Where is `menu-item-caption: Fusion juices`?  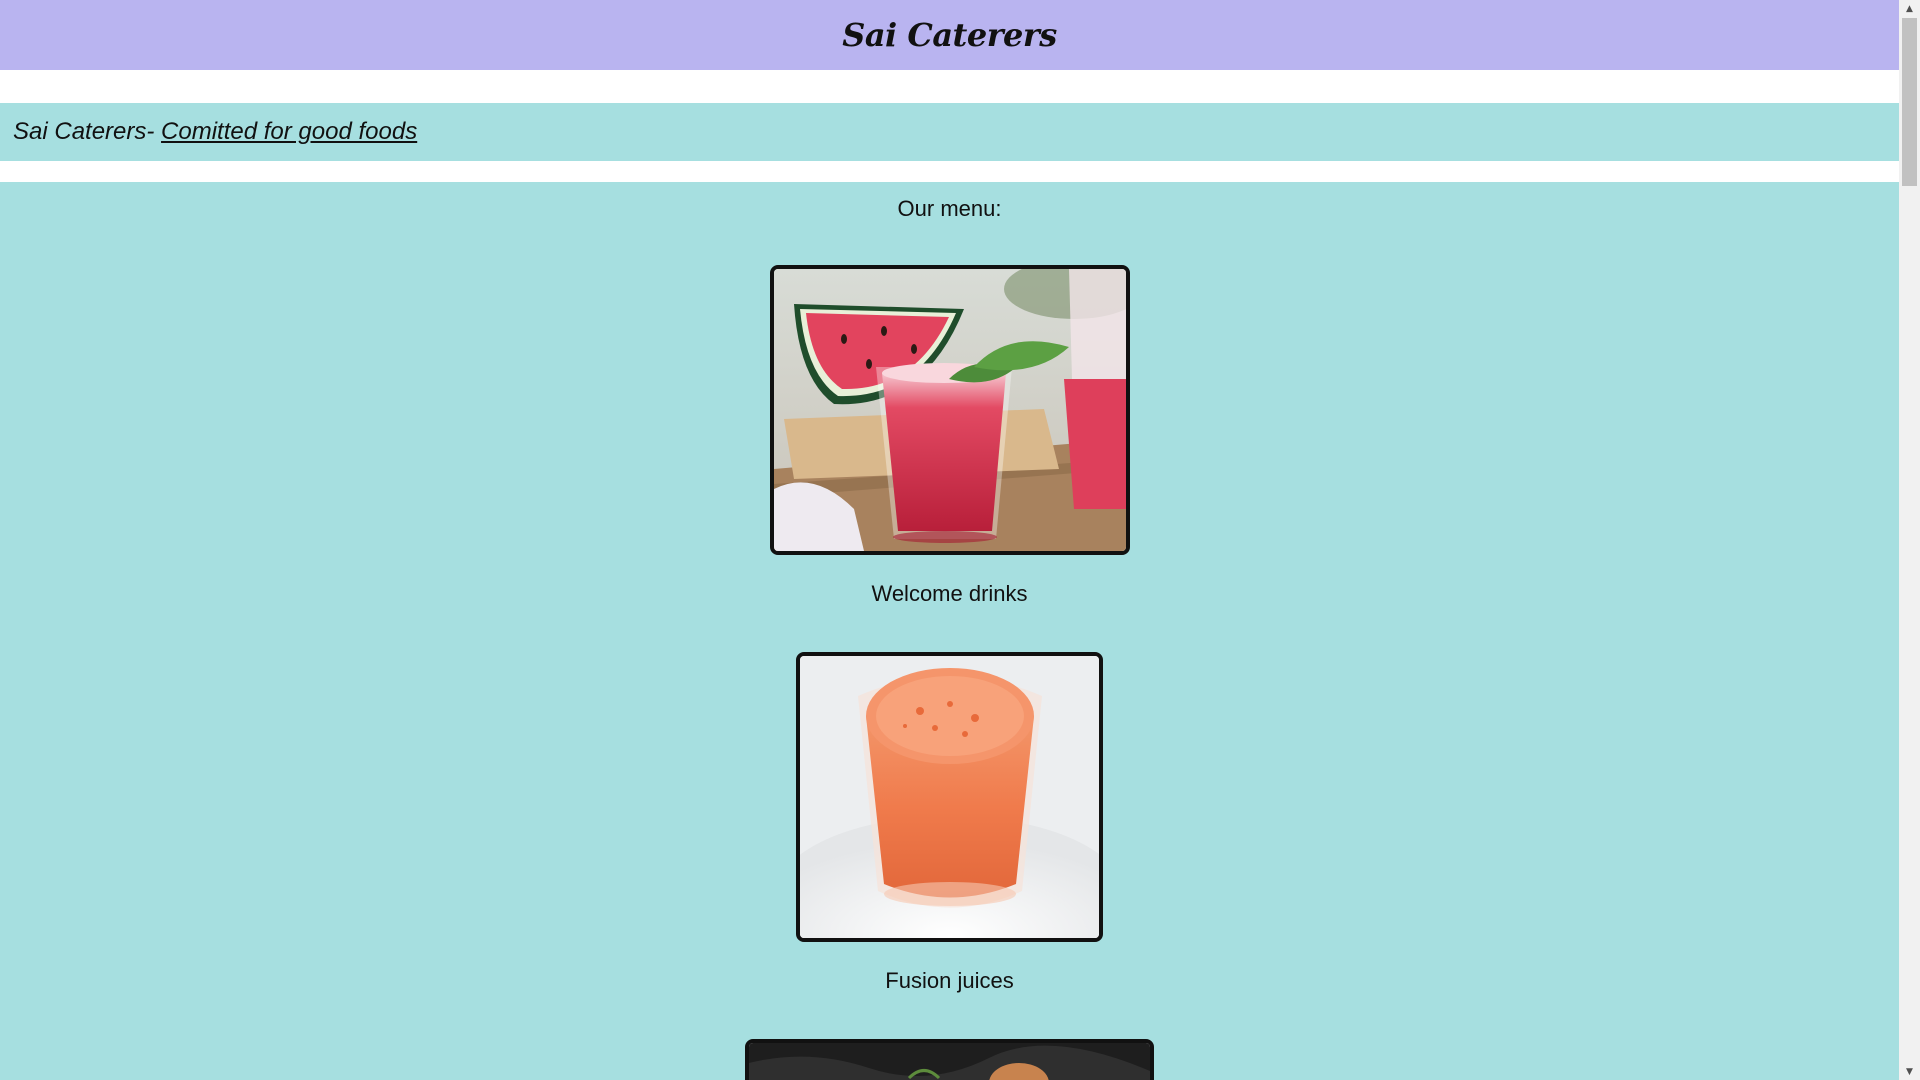
menu-item-caption: Fusion juices is located at coordinates (949, 980).